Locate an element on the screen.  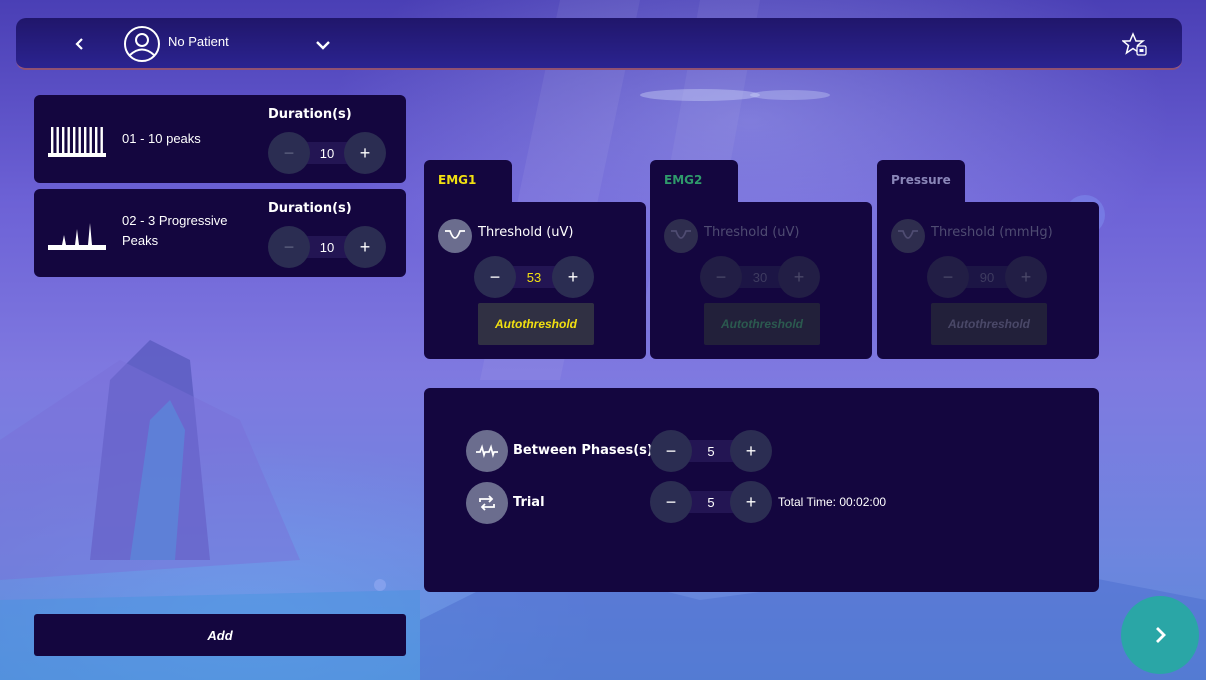
threshold-stepper: − 90 + is located at coordinates (987, 277).